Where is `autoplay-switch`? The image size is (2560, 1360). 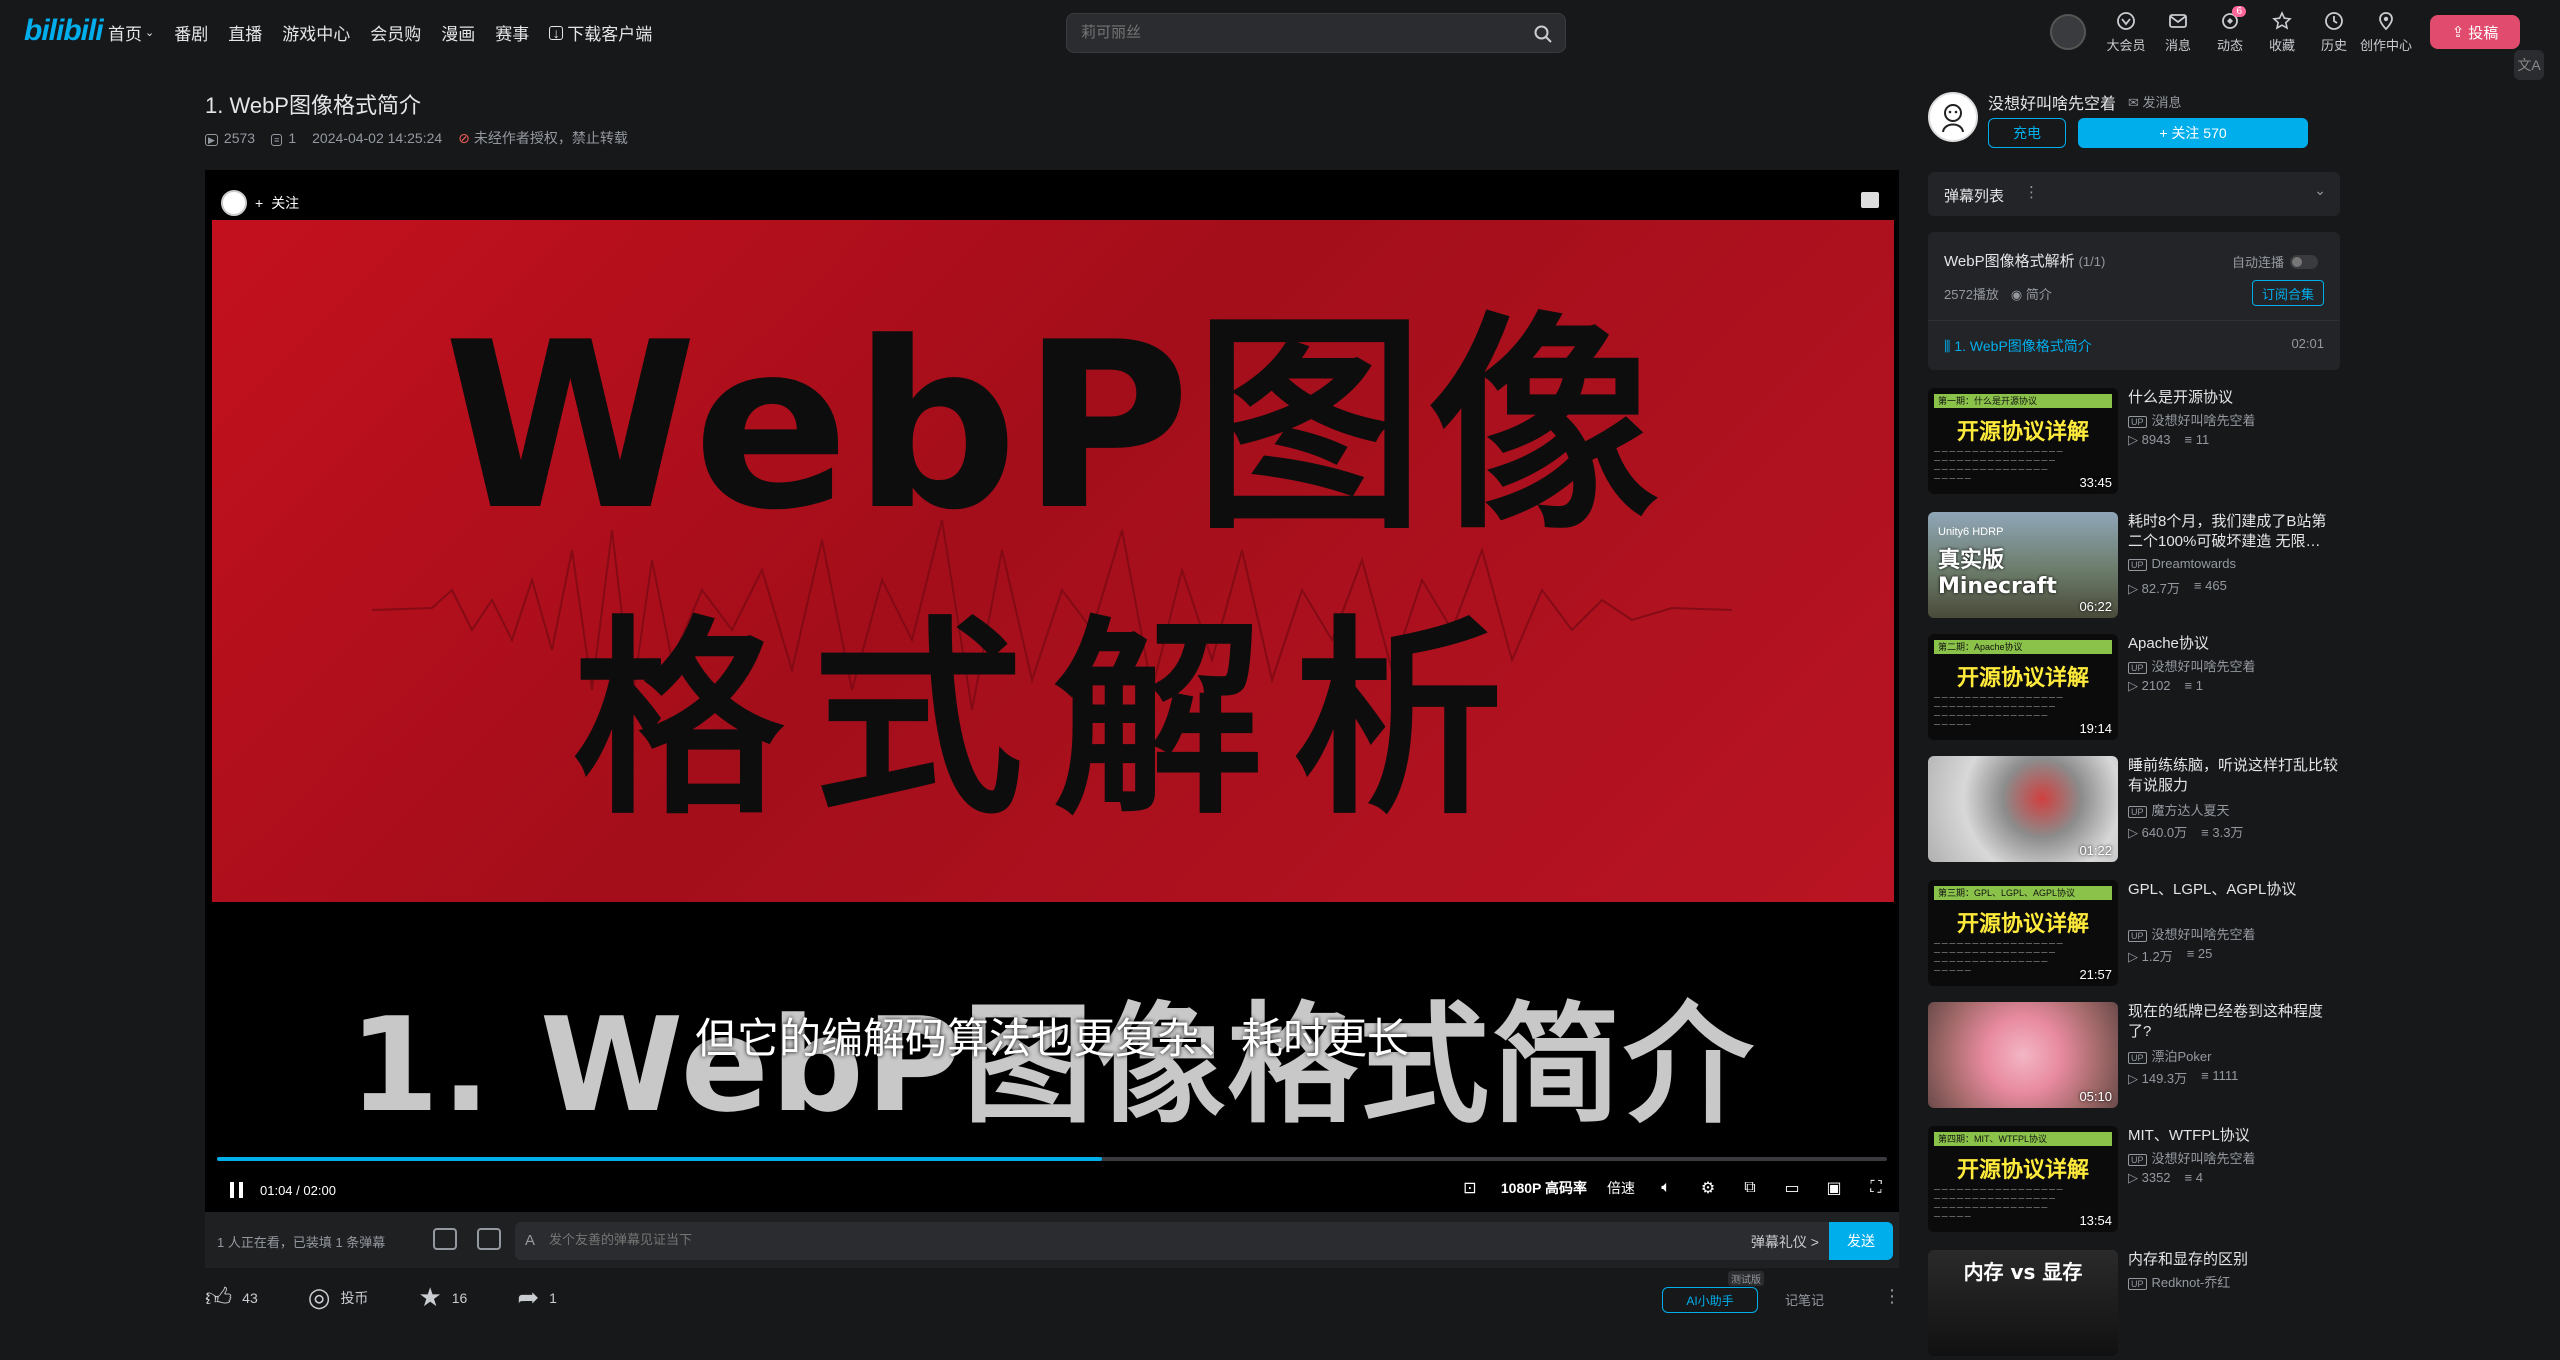
autoplay-switch is located at coordinates (2304, 261).